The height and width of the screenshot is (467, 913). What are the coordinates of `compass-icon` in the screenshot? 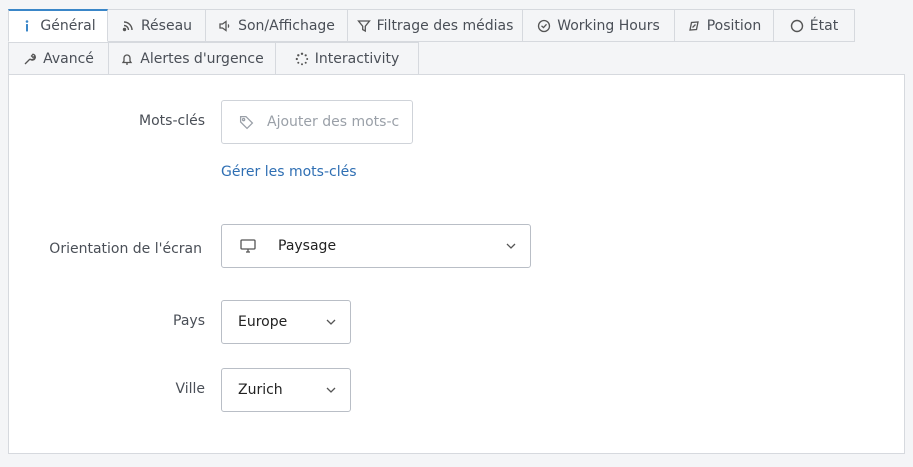 It's located at (694, 26).